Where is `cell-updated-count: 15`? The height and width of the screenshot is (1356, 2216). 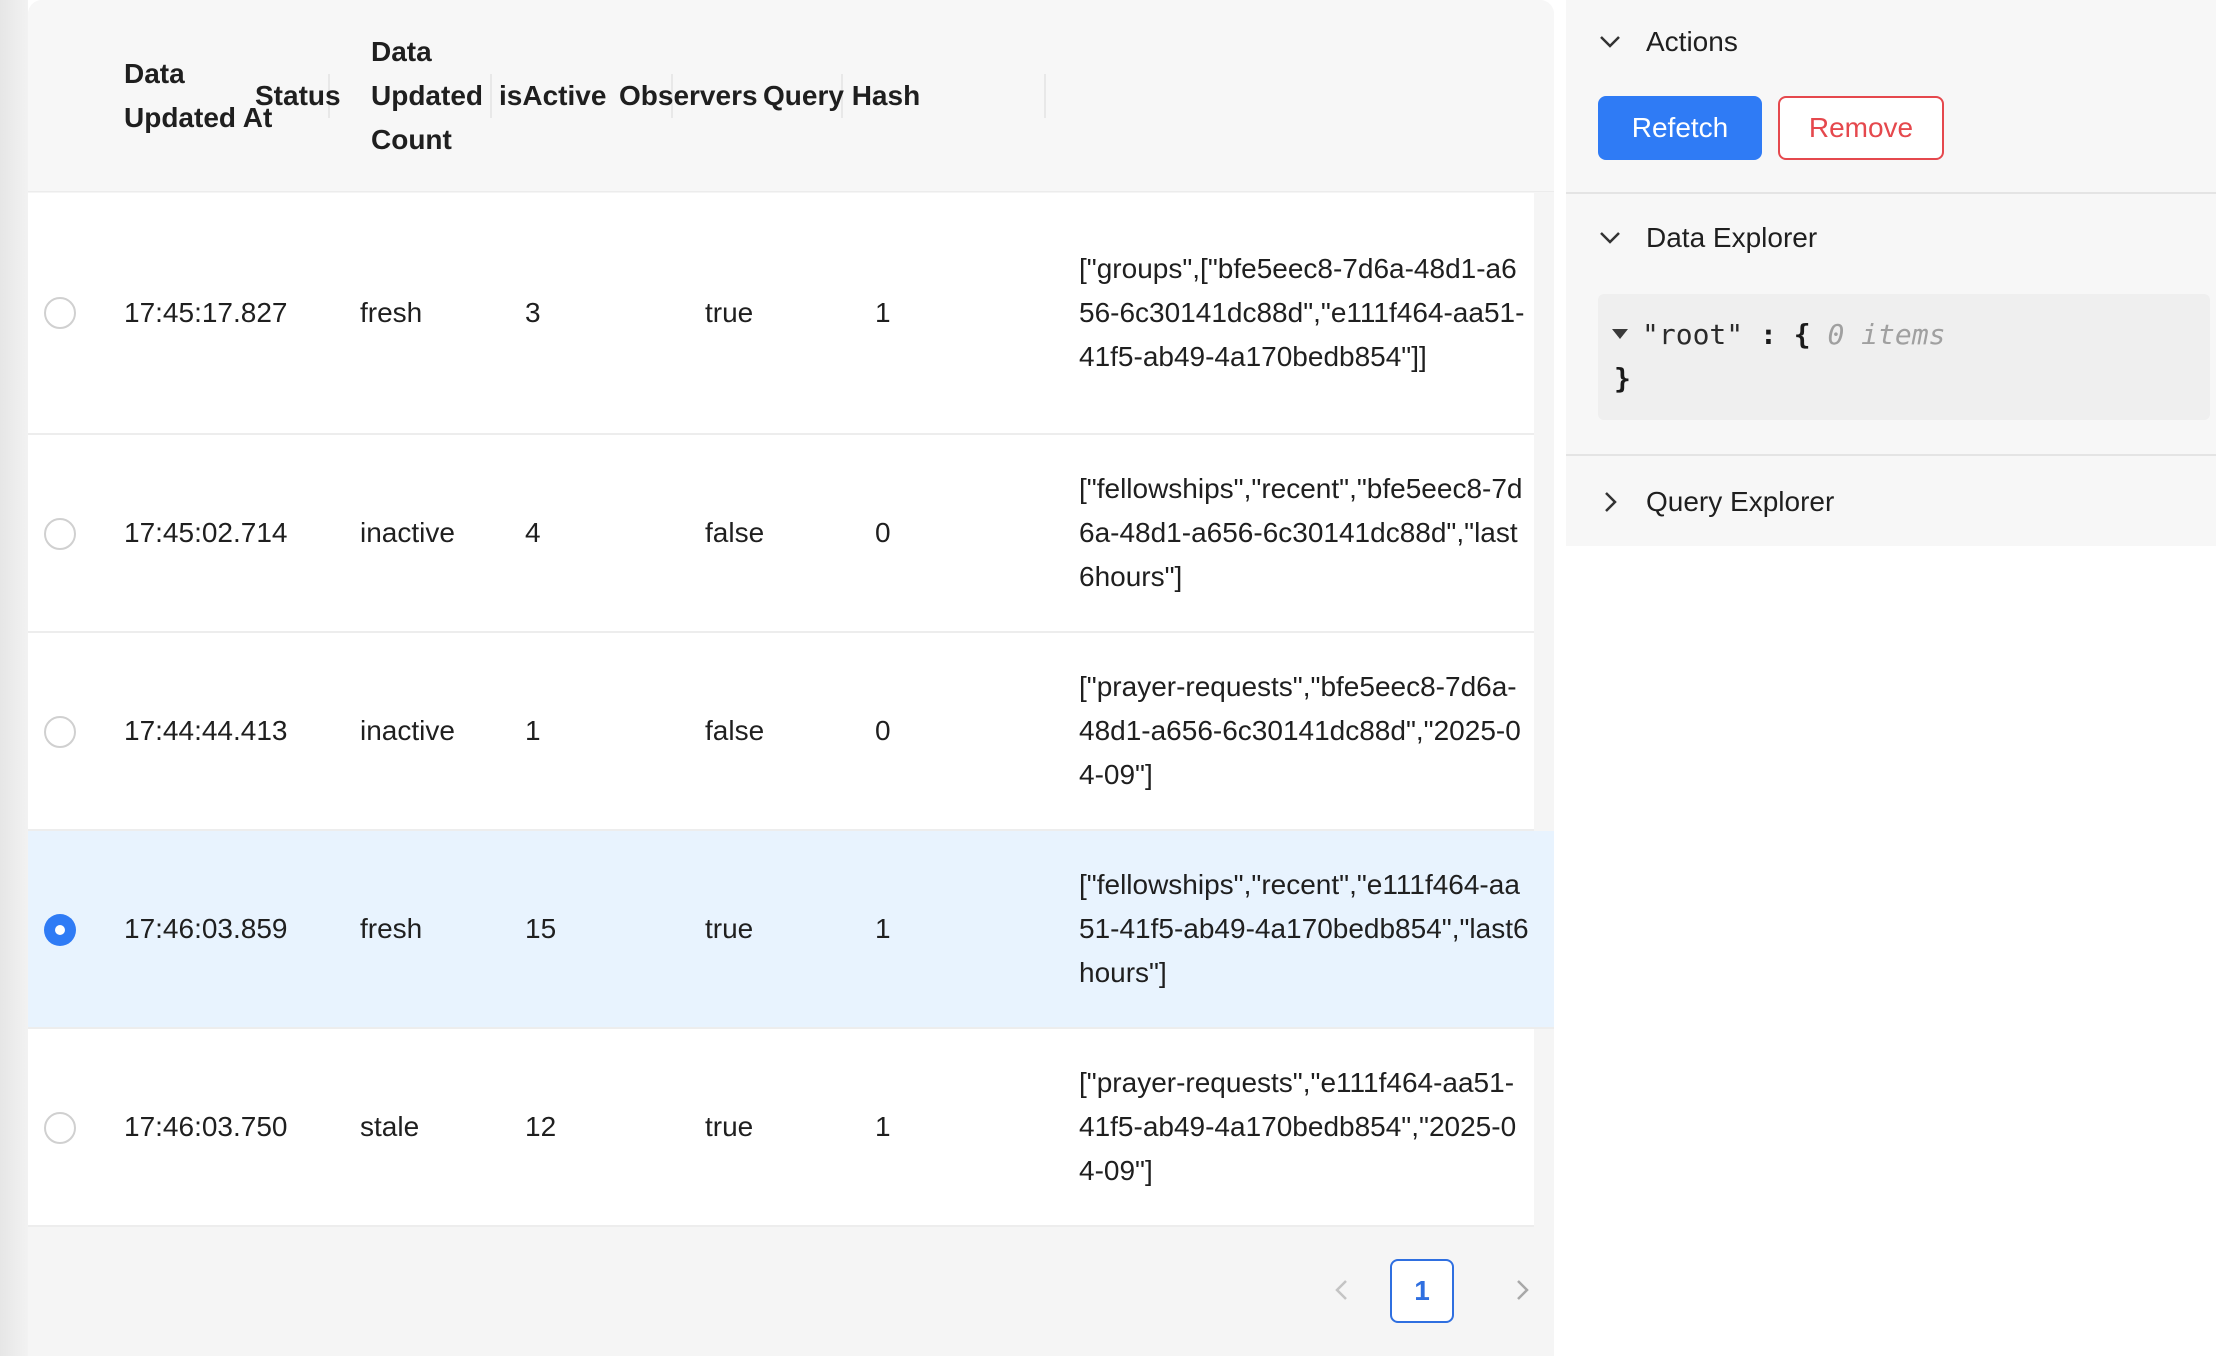 cell-updated-count: 15 is located at coordinates (541, 928).